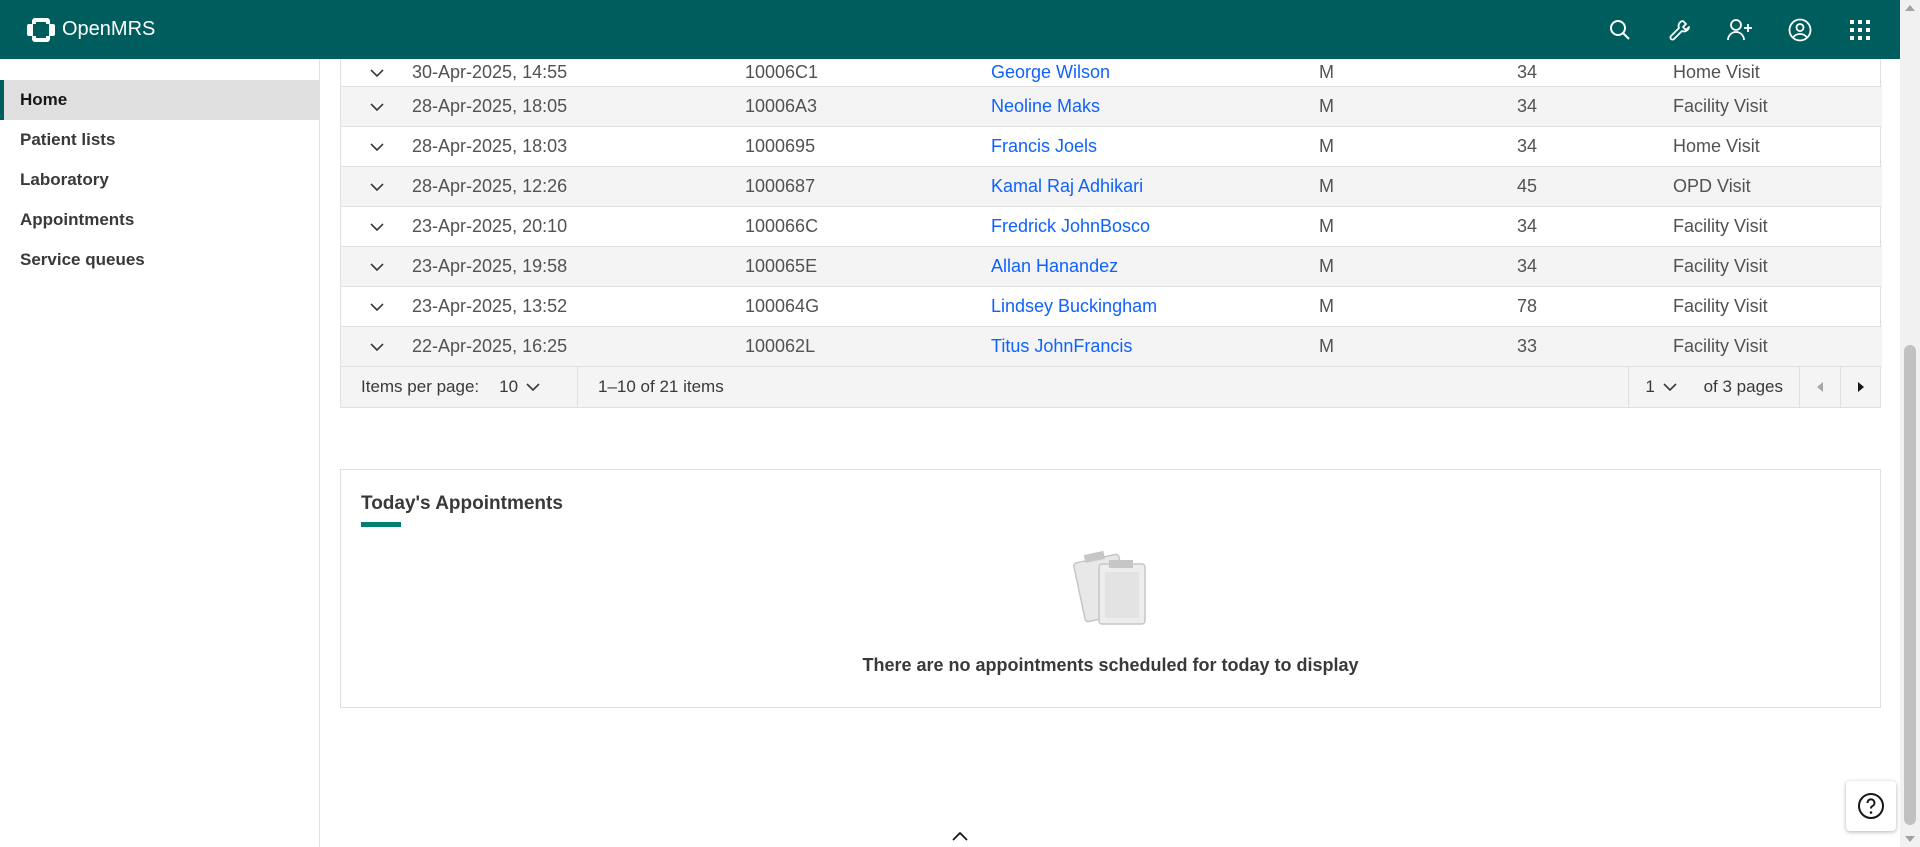 The height and width of the screenshot is (847, 1920). What do you see at coordinates (1070, 226) in the screenshot?
I see `patient-name-link: Fredrick JohnBosco` at bounding box center [1070, 226].